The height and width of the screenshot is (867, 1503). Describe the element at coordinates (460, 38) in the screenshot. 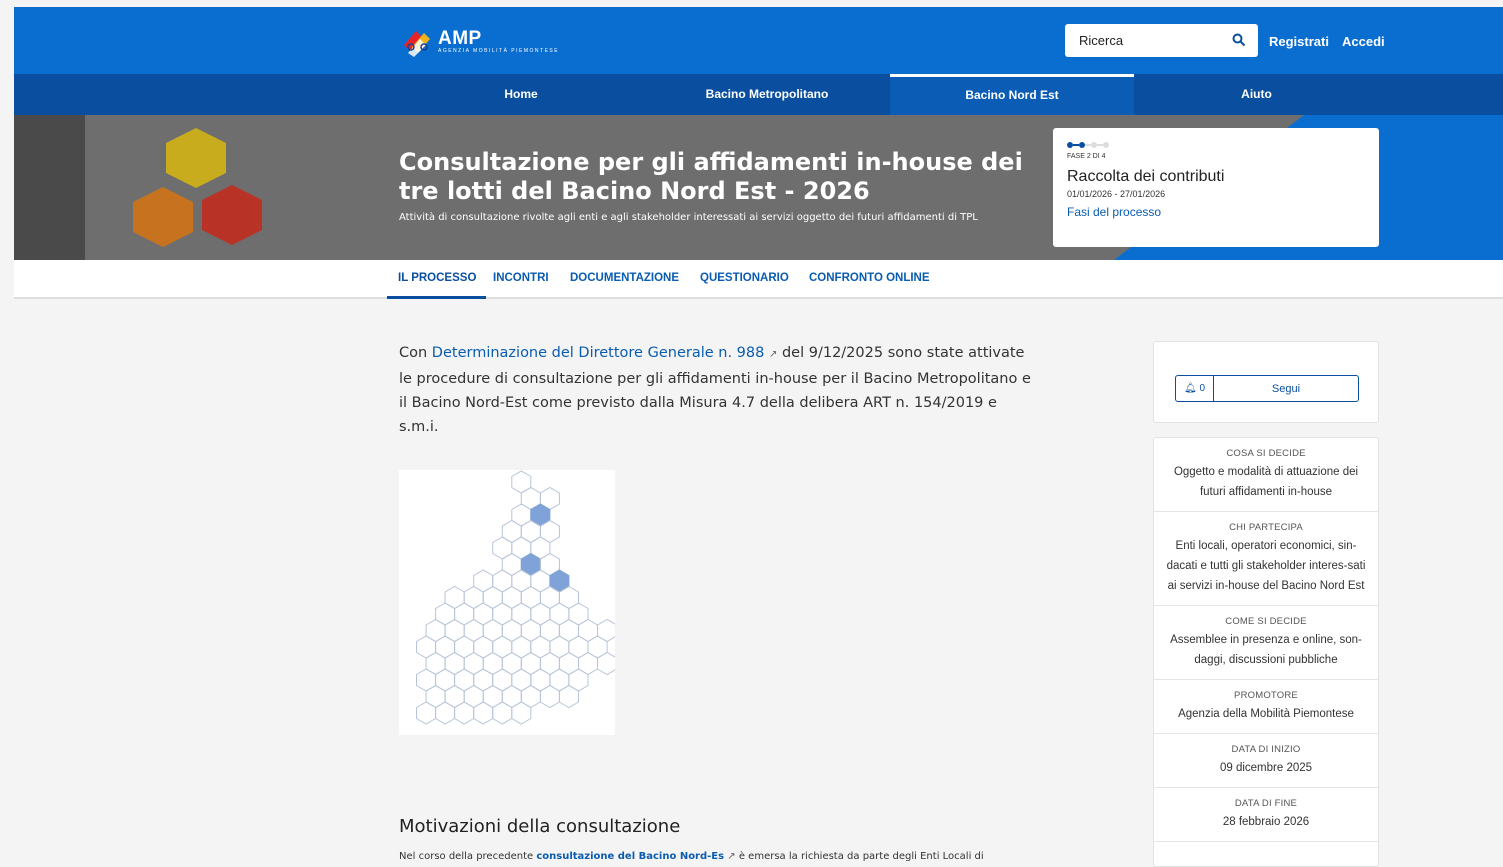

I see `logo-title: AMP` at that location.